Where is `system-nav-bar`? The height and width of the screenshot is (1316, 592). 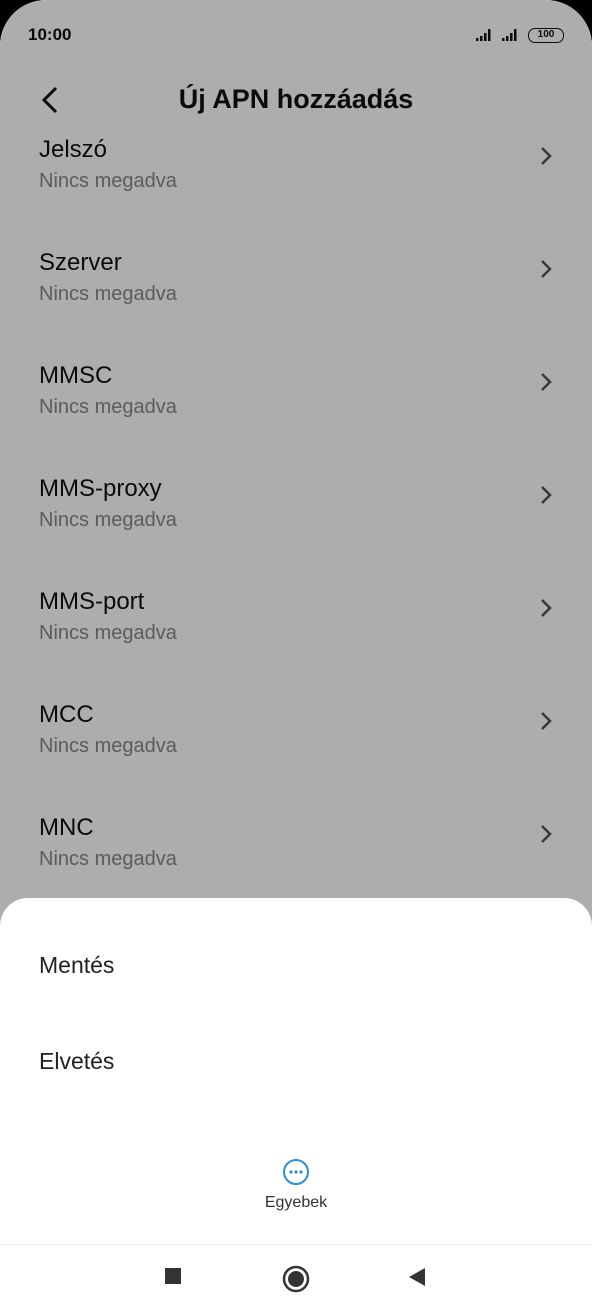
system-nav-bar is located at coordinates (296, 1280).